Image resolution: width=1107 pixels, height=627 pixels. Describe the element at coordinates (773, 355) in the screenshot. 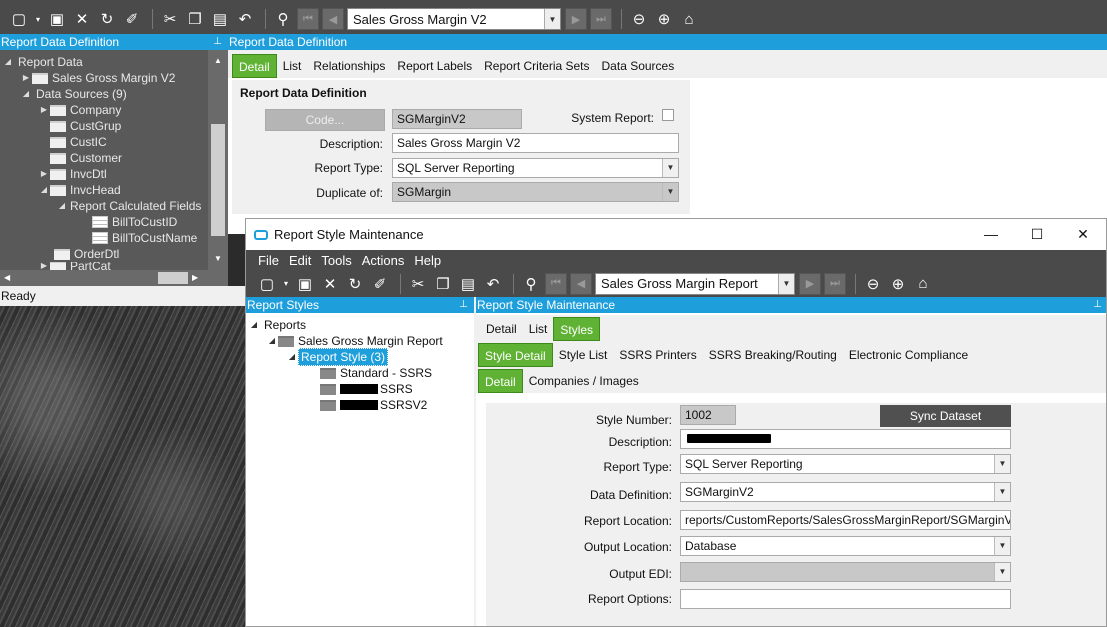

I see `tab-ssrs-breaking-routing: SSRS Breaking/Routing` at that location.